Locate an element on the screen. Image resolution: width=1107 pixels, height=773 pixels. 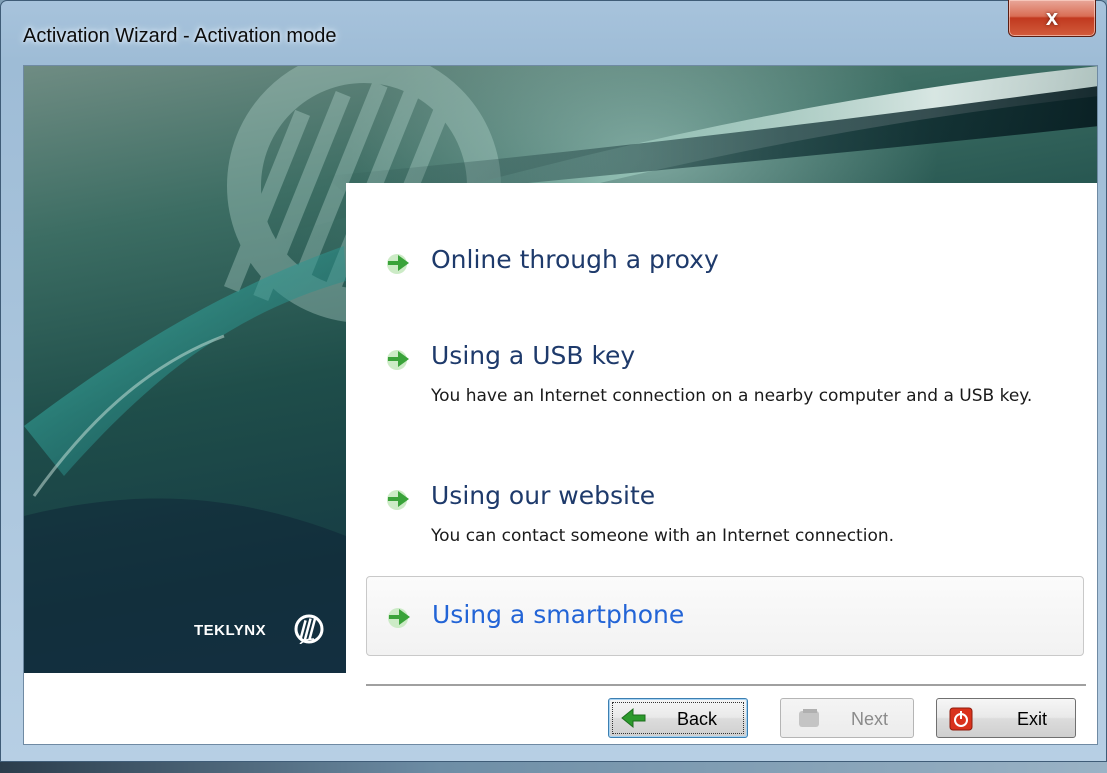
teklynx-logo: TEKLYNX is located at coordinates (264, 631).